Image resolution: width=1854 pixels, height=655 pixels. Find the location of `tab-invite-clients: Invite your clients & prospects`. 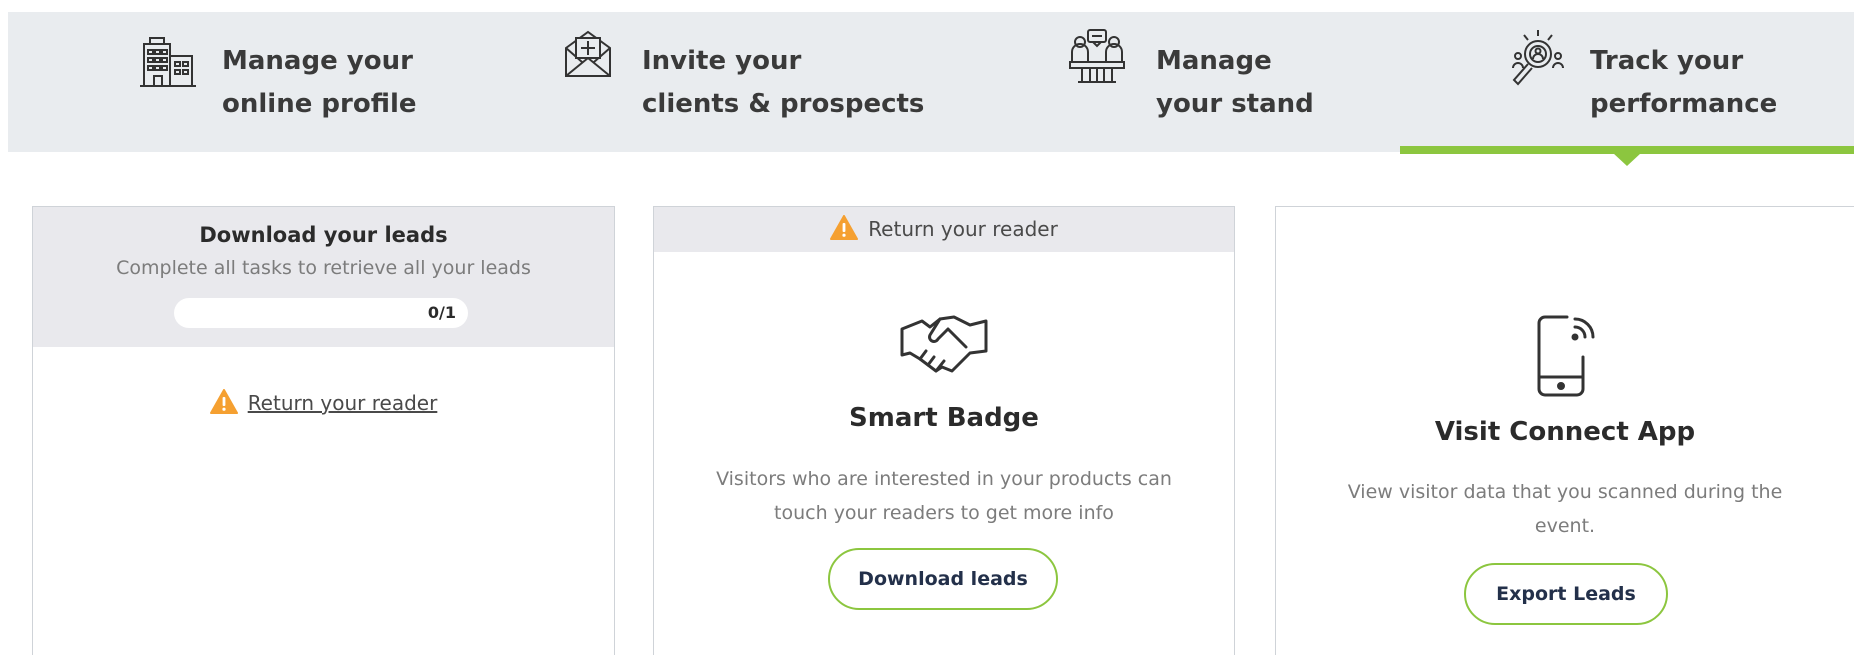

tab-invite-clients: Invite your clients & prospects is located at coordinates (750, 82).